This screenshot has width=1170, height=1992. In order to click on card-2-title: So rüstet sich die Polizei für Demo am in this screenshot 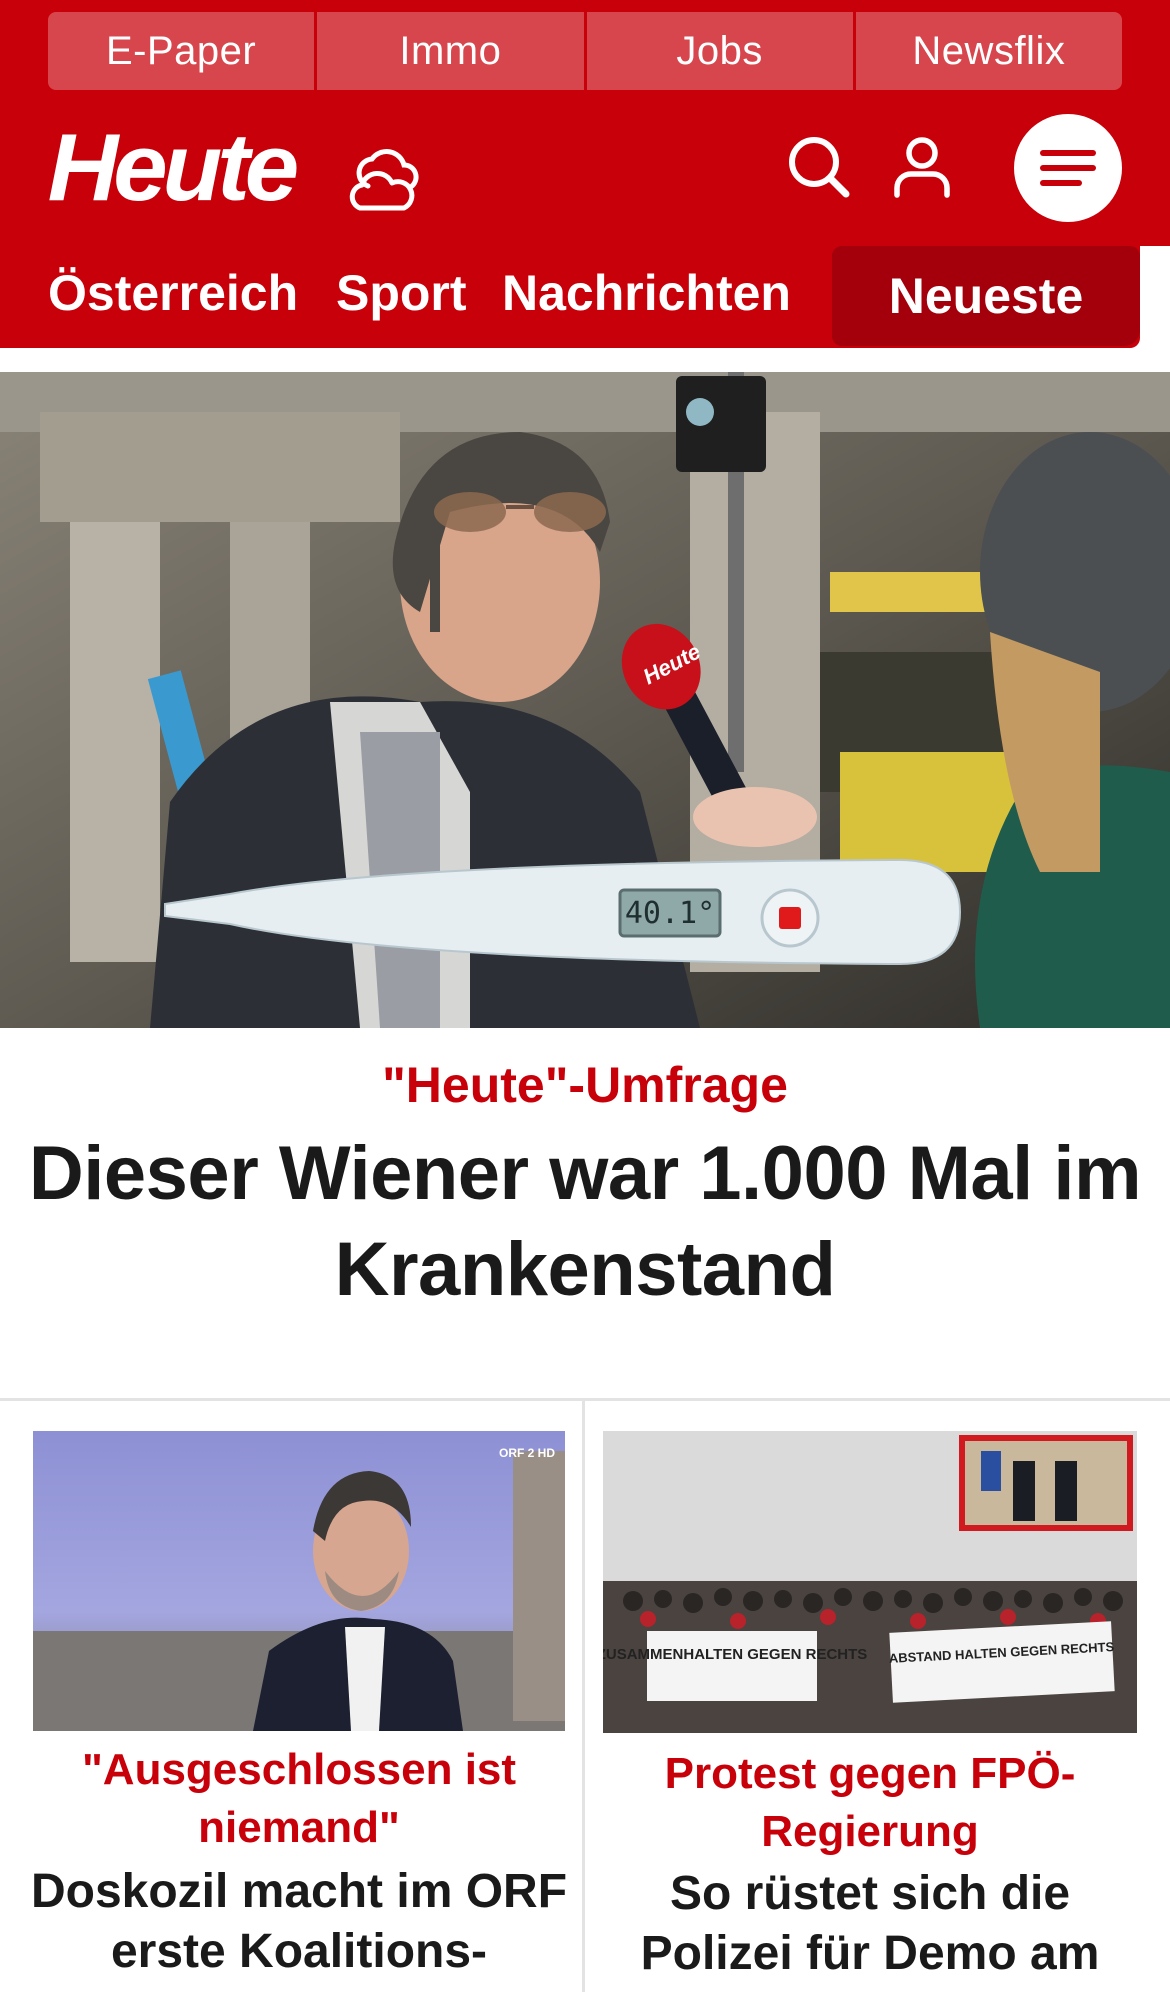, I will do `click(870, 1924)`.